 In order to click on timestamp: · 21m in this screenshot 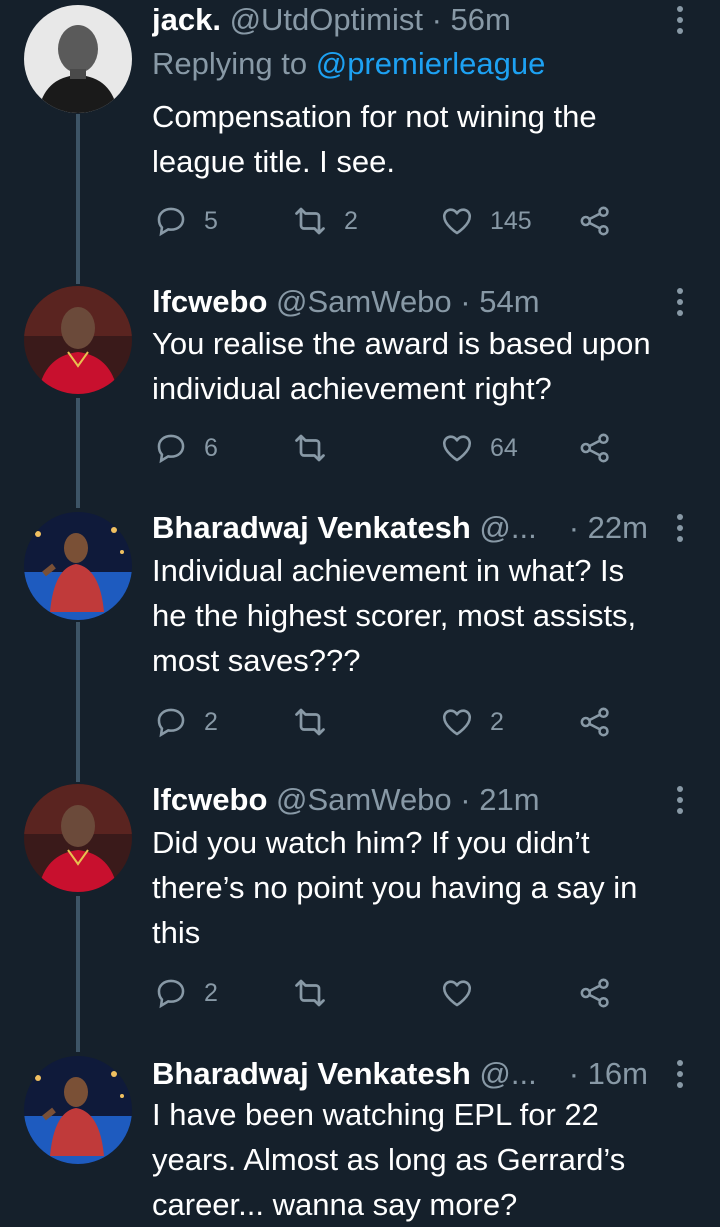, I will do `click(499, 799)`.